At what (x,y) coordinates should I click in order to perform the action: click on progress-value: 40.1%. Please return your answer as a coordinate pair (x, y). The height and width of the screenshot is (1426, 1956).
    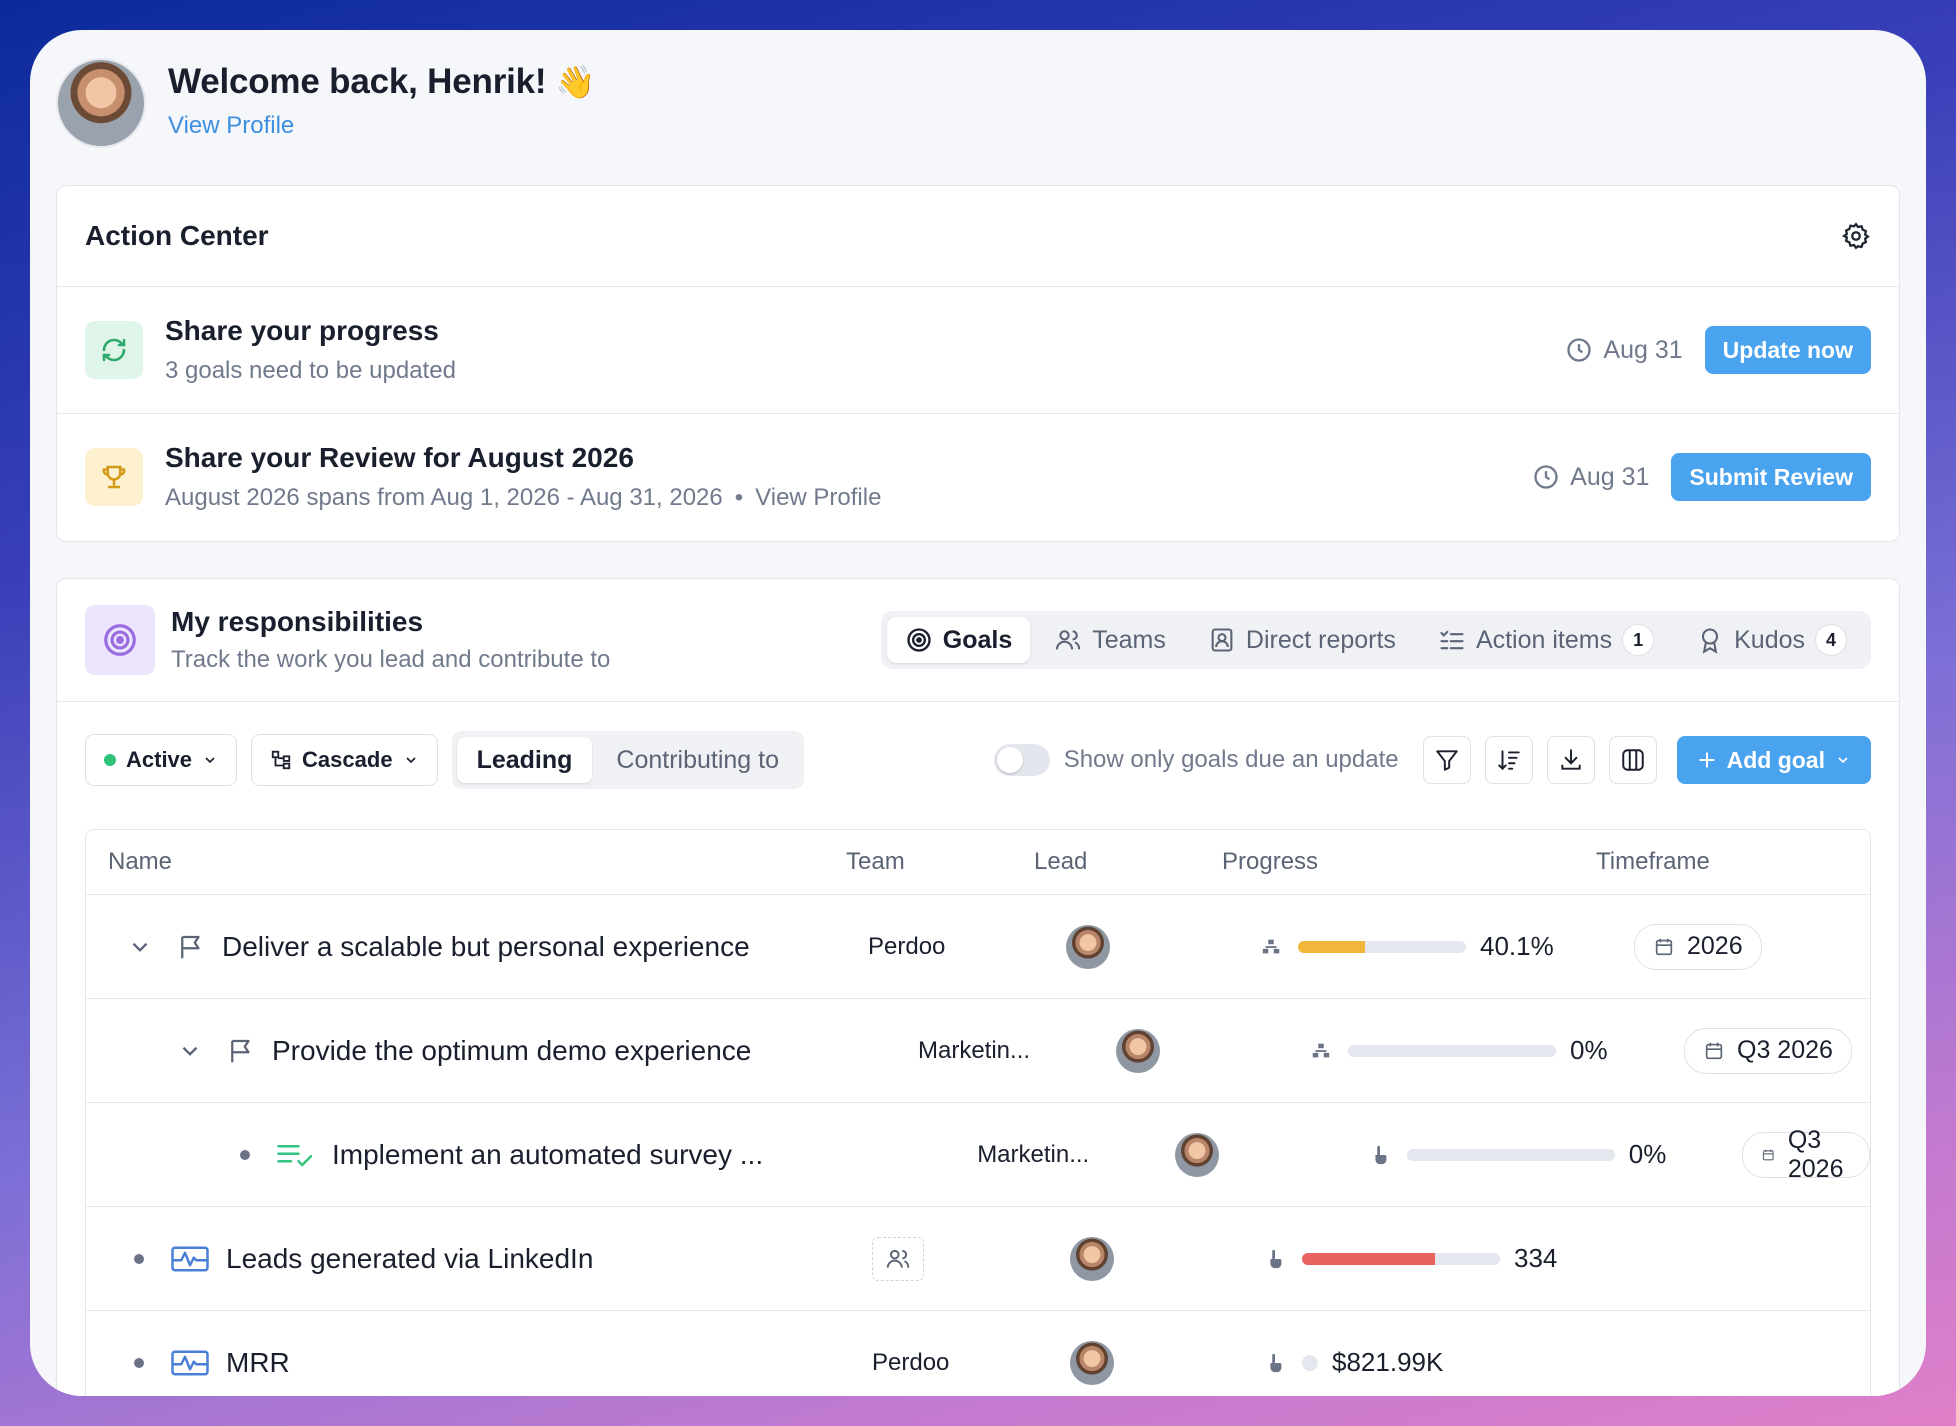
    Looking at the image, I should click on (1517, 946).